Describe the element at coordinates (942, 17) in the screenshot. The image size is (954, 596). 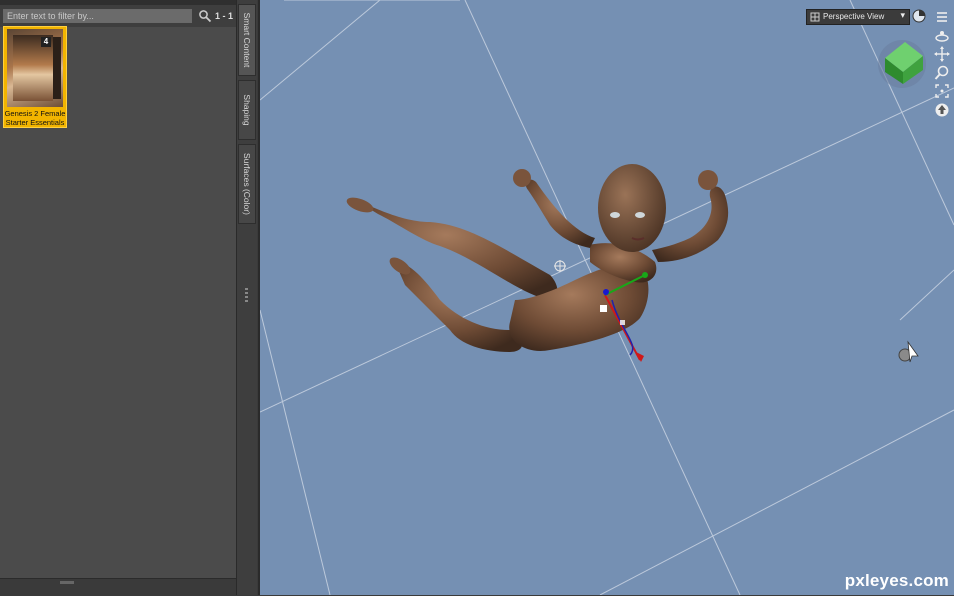
I see `viewport-menu-icon` at that location.